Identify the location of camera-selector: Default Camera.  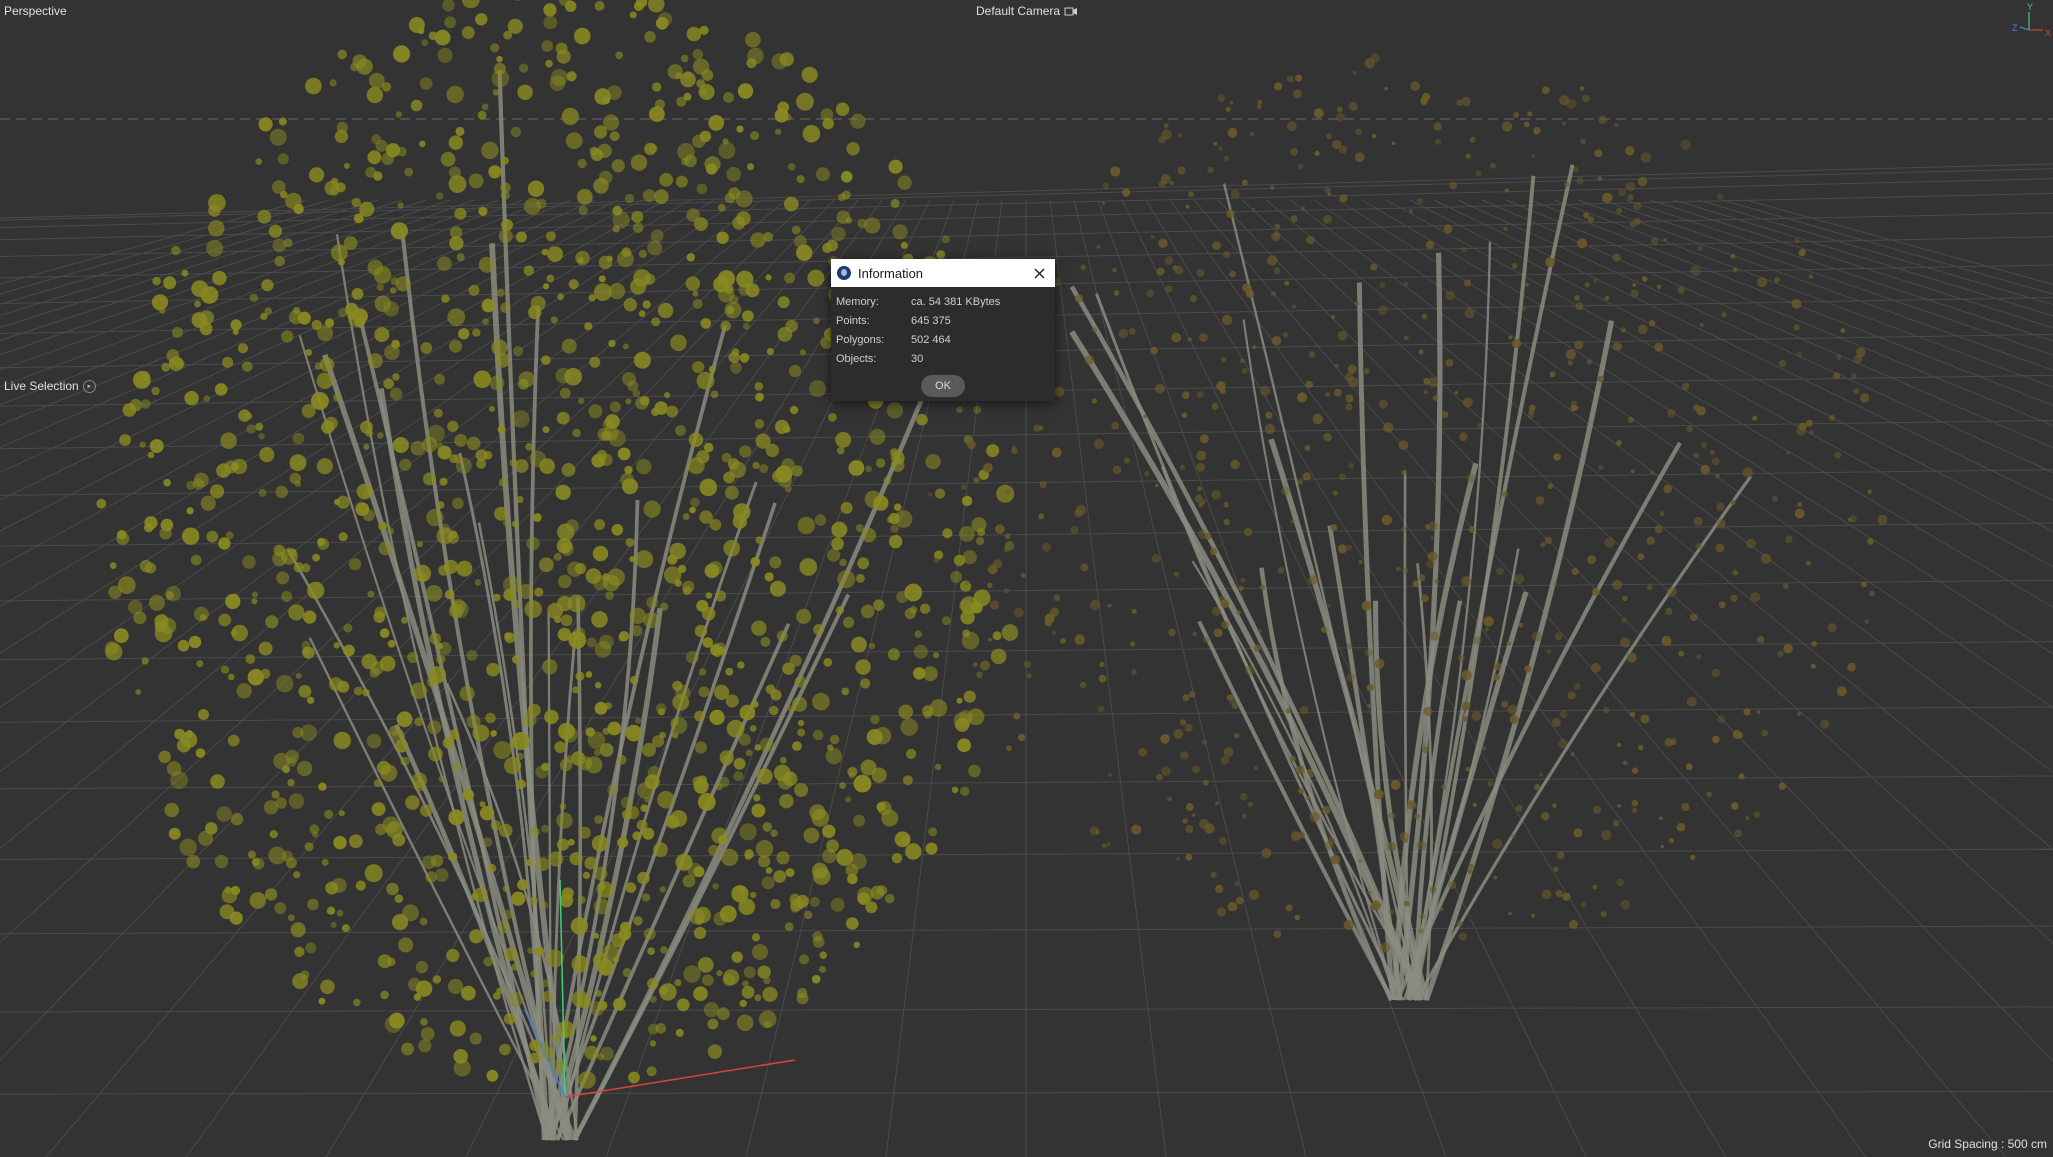
(1027, 11).